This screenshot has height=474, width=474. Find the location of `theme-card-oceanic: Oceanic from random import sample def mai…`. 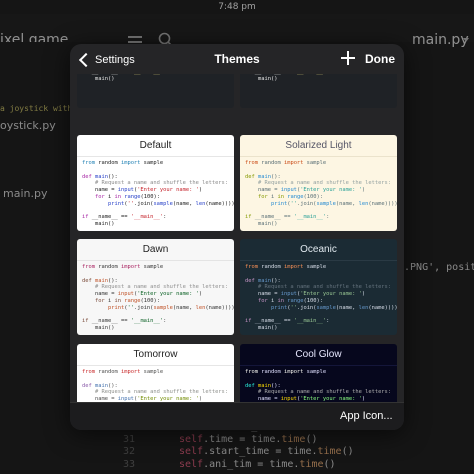

theme-card-oceanic: Oceanic from random import sample def mai… is located at coordinates (318, 287).